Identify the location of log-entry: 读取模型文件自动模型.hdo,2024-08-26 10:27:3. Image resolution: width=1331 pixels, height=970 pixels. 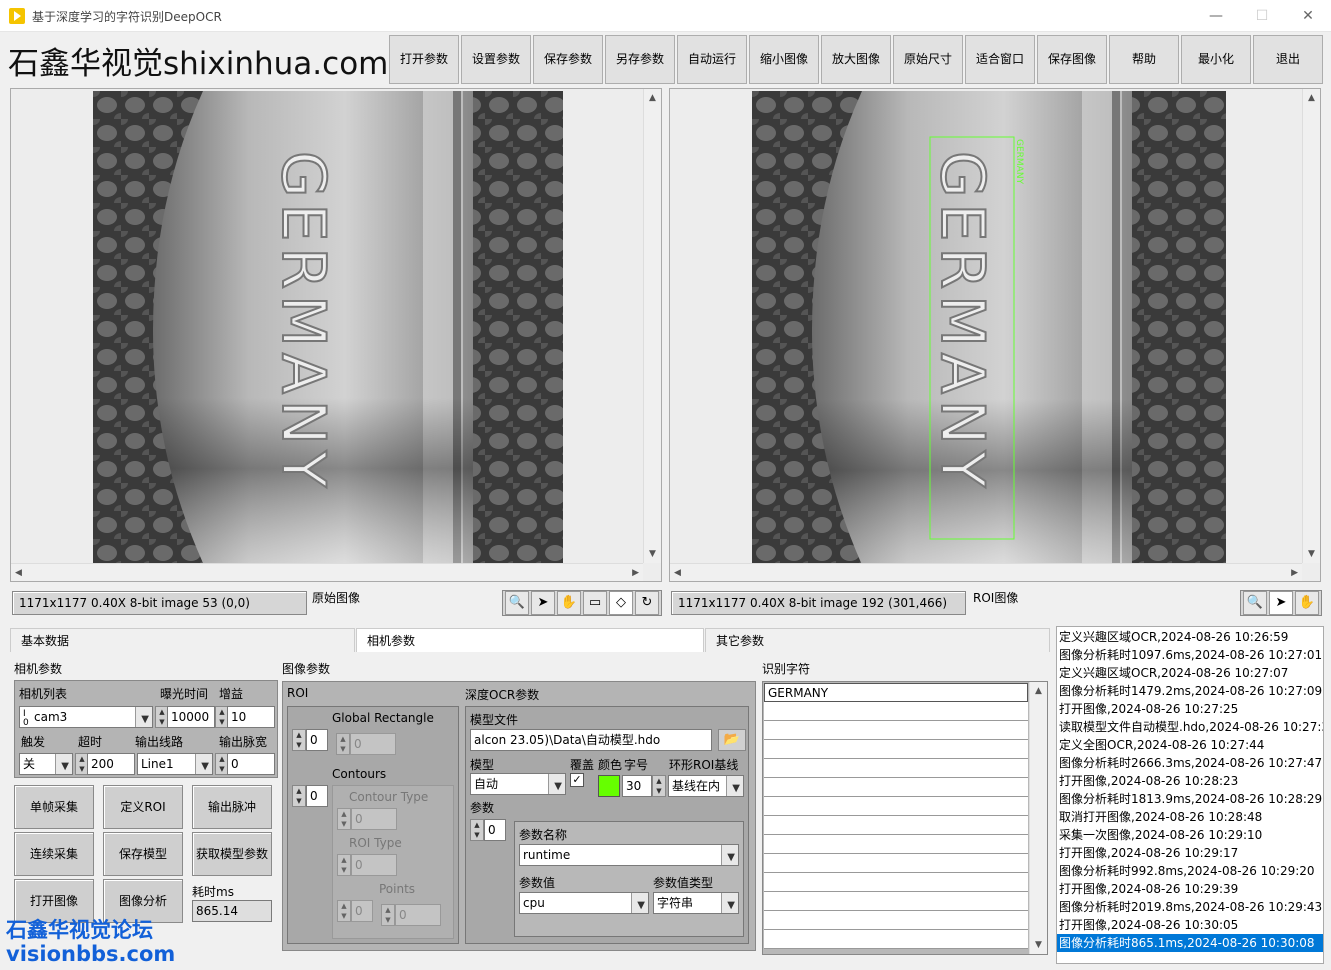
(1190, 727).